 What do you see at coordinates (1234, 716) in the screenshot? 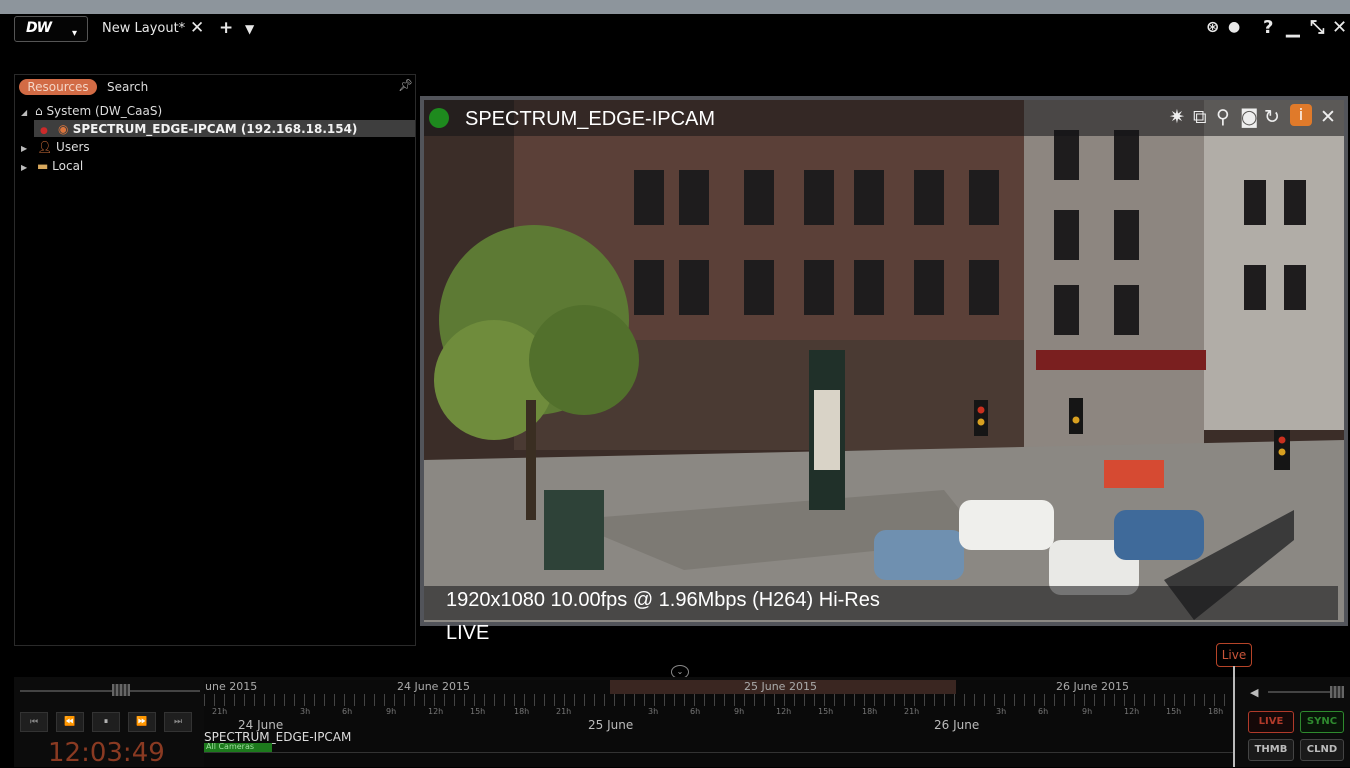
I see `timeline-cursor` at bounding box center [1234, 716].